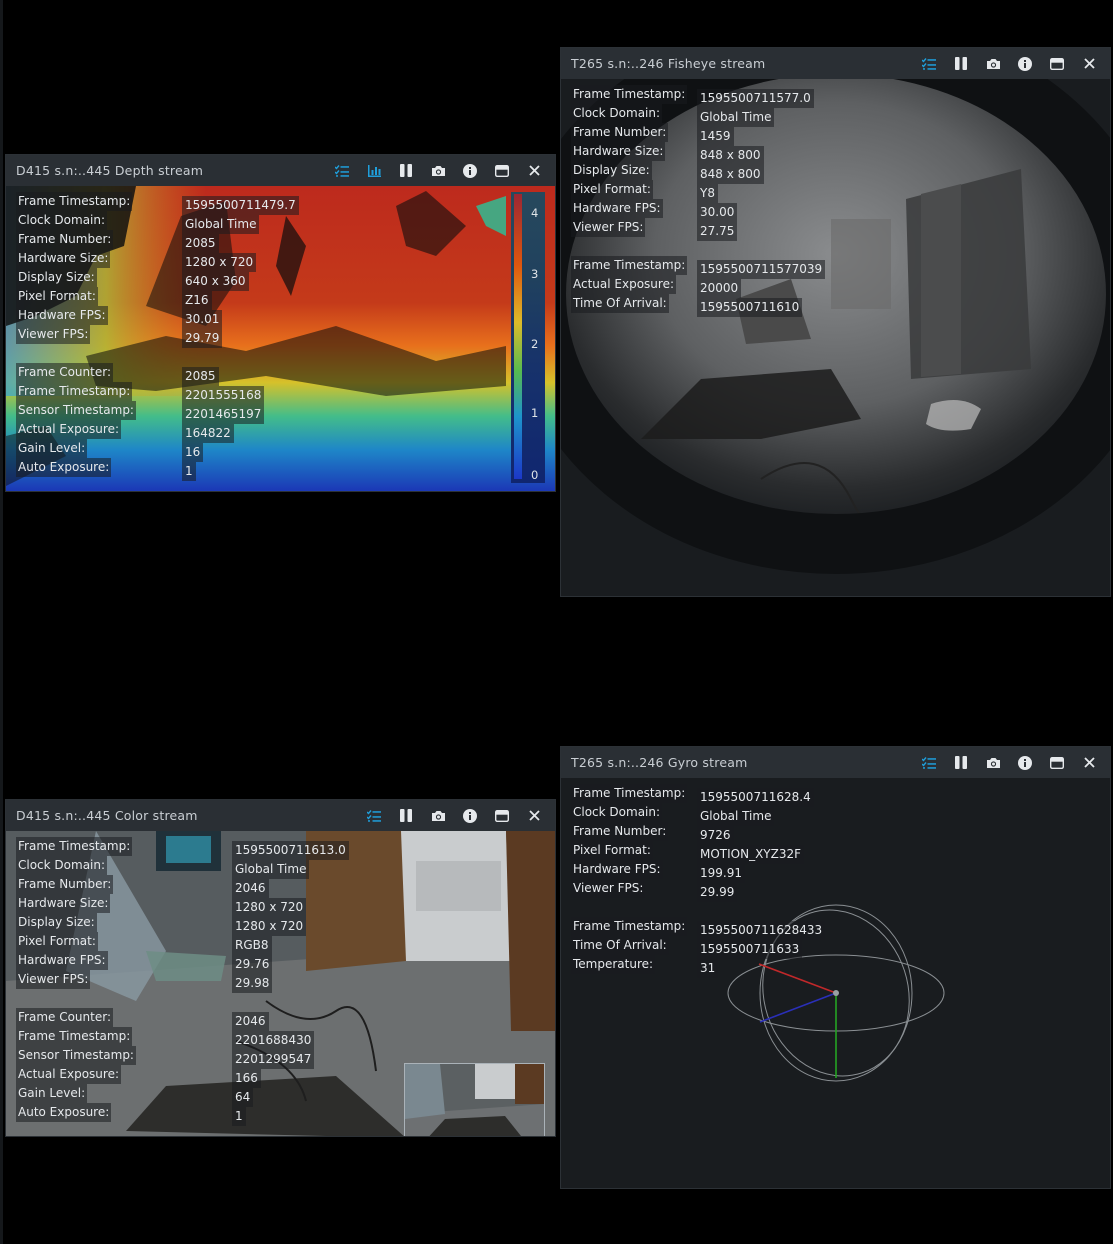 The image size is (1113, 1244). Describe the element at coordinates (535, 213) in the screenshot. I see `scale-tick: 4` at that location.